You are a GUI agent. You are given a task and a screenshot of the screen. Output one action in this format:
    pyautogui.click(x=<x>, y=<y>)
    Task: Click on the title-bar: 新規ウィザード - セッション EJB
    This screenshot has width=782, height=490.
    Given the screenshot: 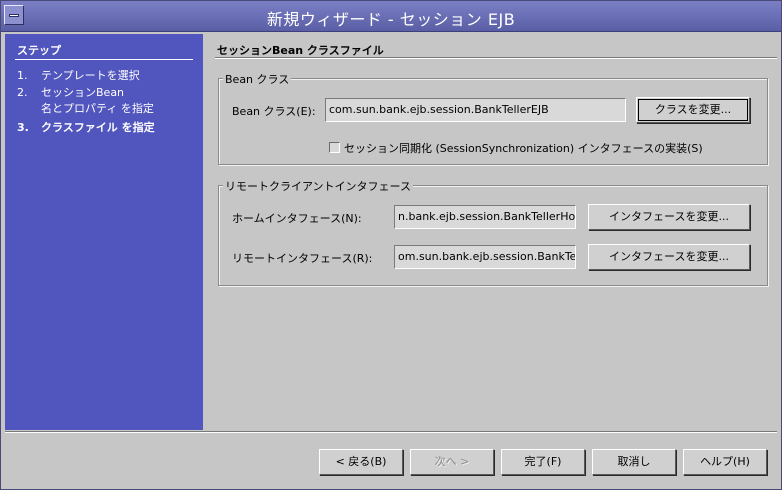 What is the action you would take?
    pyautogui.click(x=391, y=16)
    